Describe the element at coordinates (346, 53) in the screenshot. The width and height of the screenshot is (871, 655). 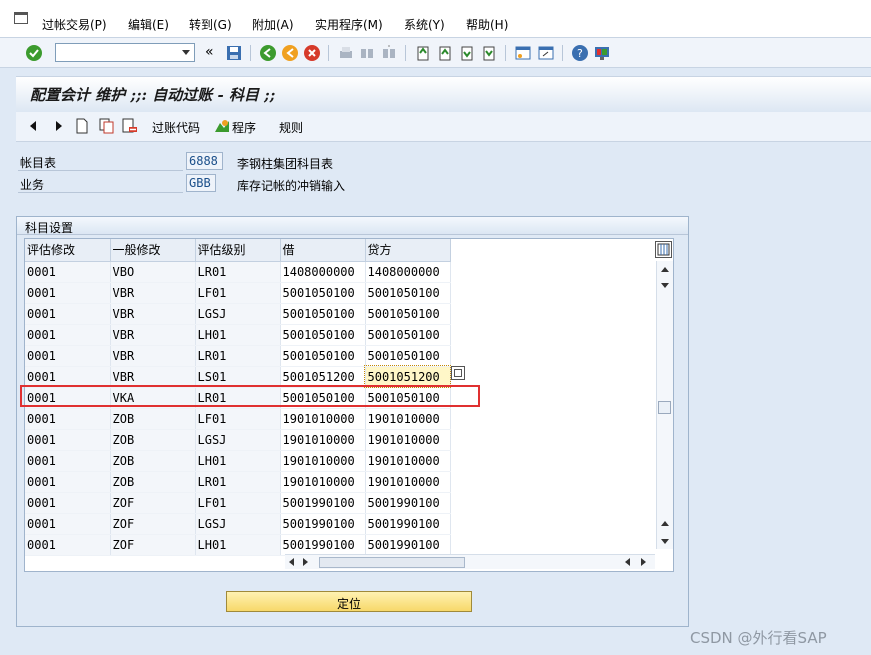
I see `print-icon` at that location.